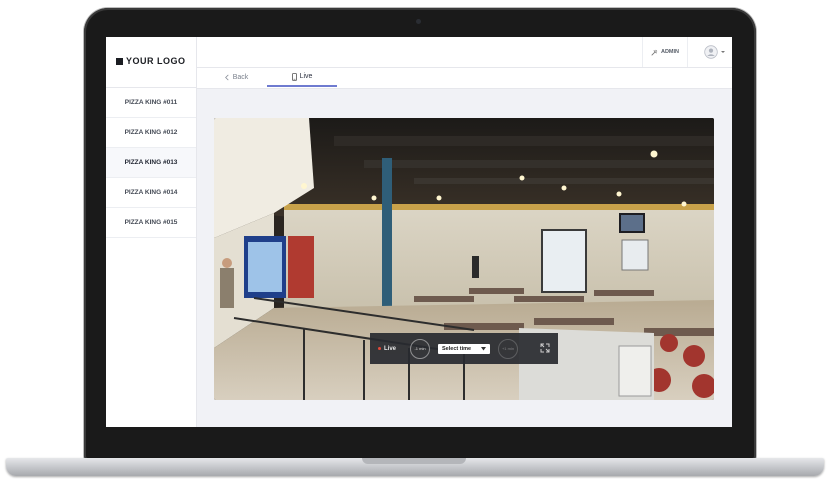 This screenshot has width=828, height=479. I want to click on sidebar-item-label: PIZZA KING #012, so click(151, 132).